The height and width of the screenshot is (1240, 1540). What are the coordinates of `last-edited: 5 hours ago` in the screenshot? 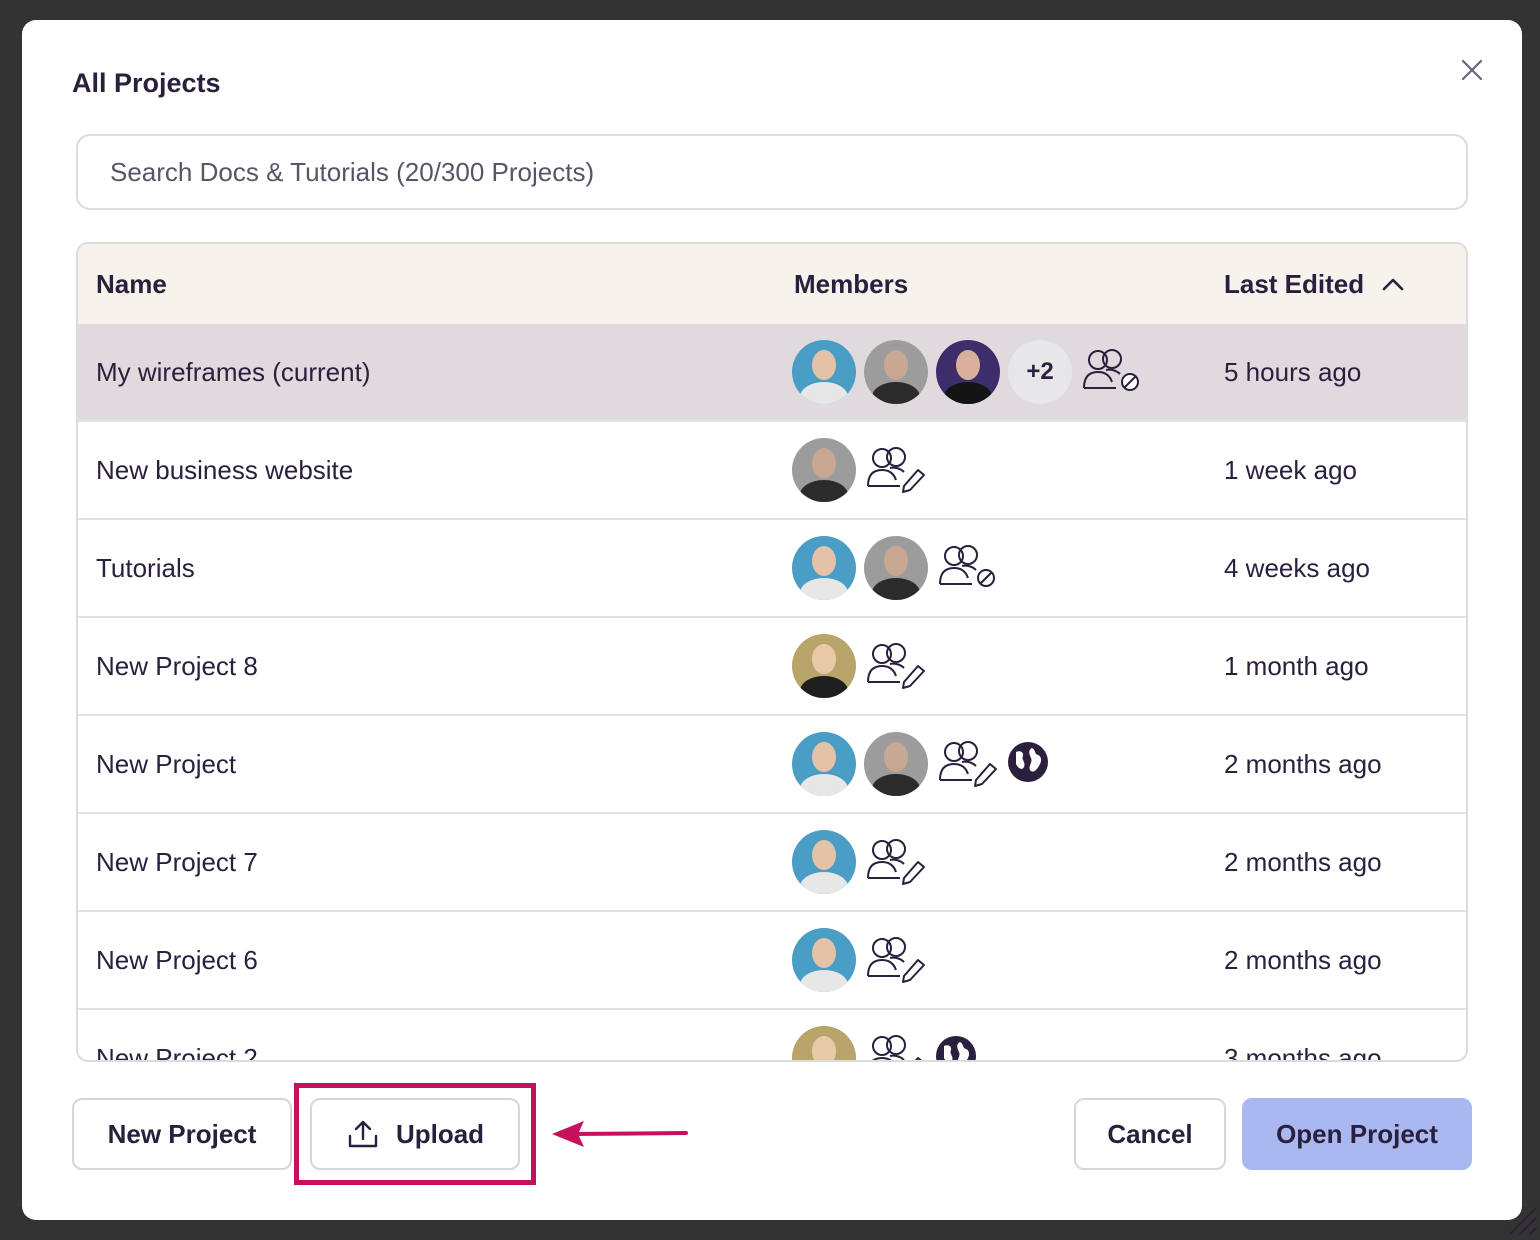 It's located at (1293, 372).